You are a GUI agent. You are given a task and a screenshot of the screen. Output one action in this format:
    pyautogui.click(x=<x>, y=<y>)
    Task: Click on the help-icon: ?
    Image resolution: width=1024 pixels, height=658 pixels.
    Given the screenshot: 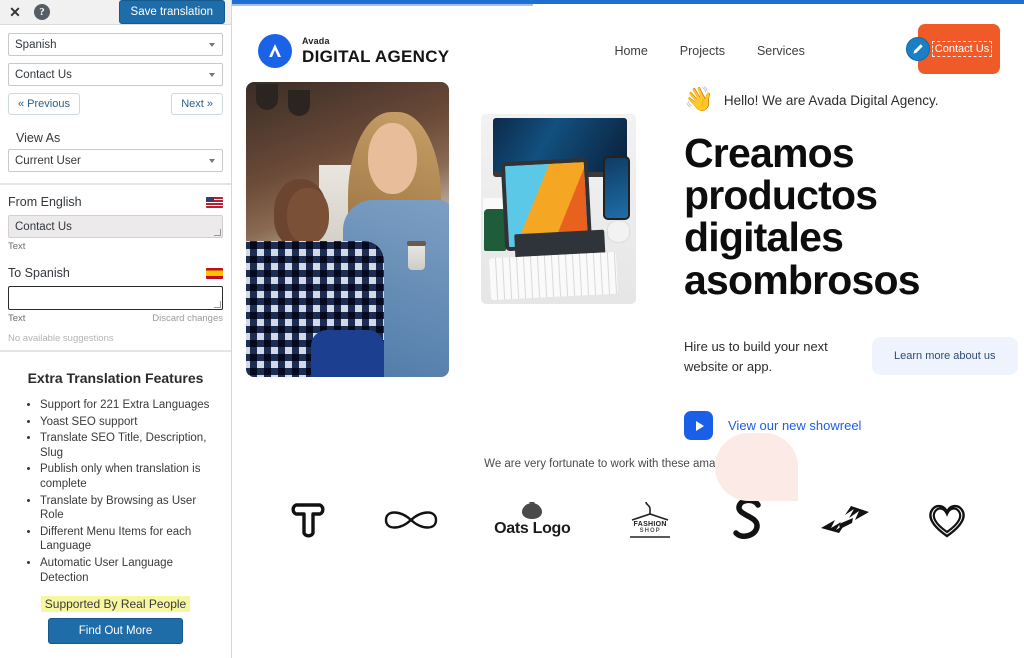 What is the action you would take?
    pyautogui.click(x=42, y=12)
    